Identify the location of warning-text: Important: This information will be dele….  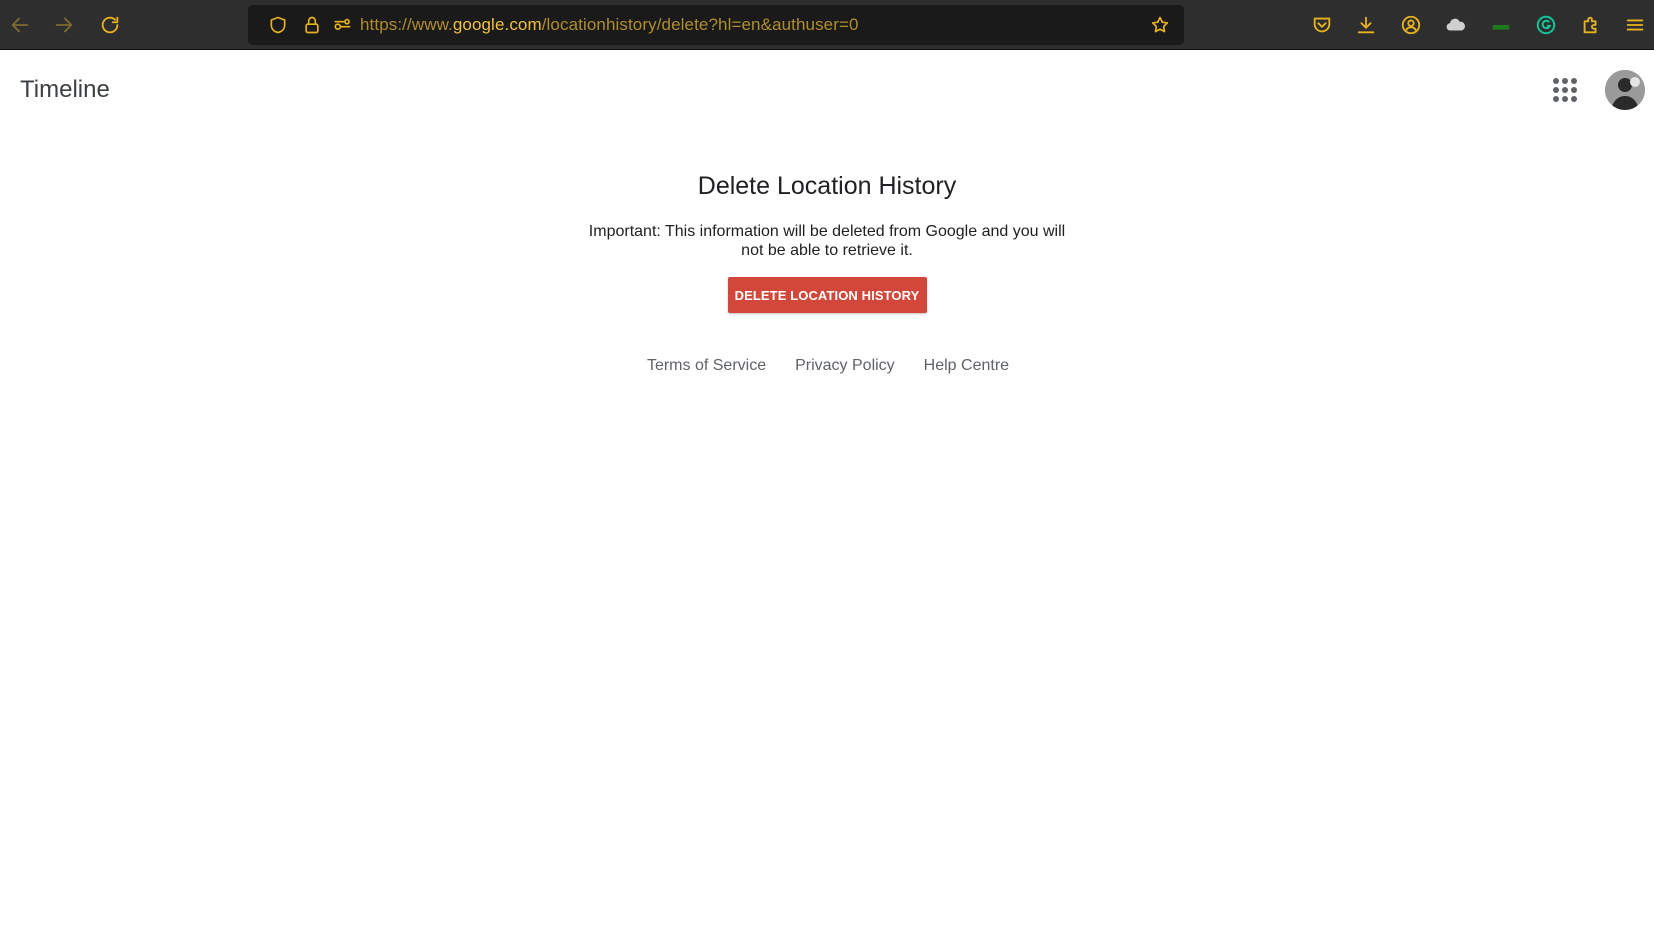
(827, 241).